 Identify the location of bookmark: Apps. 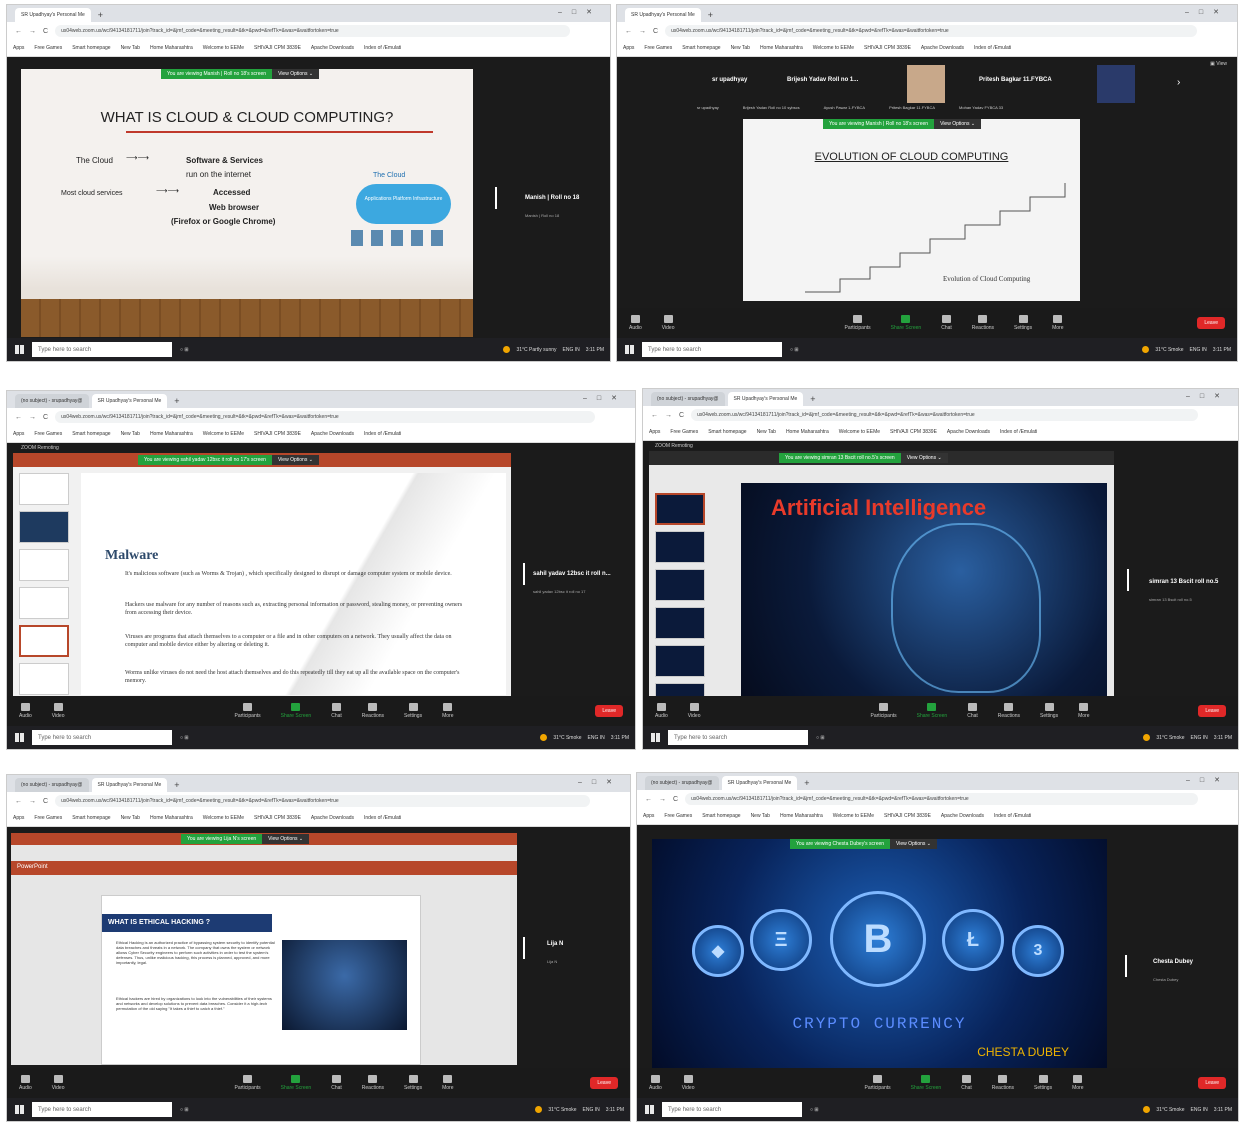
(654, 432).